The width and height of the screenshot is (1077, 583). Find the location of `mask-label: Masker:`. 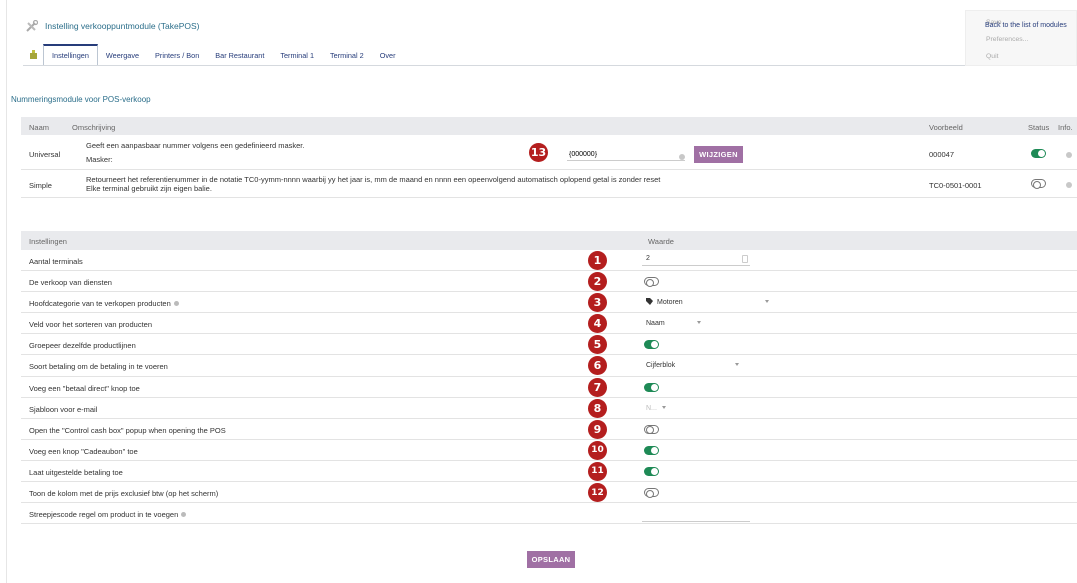

mask-label: Masker: is located at coordinates (99, 159).